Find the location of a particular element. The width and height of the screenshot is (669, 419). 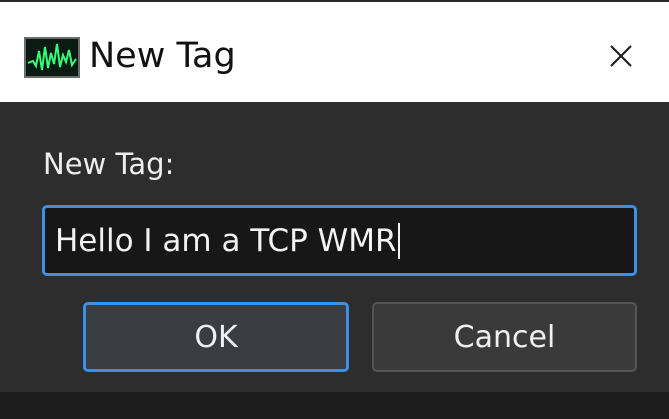

new-tag-label: New Tag: is located at coordinates (109, 164).